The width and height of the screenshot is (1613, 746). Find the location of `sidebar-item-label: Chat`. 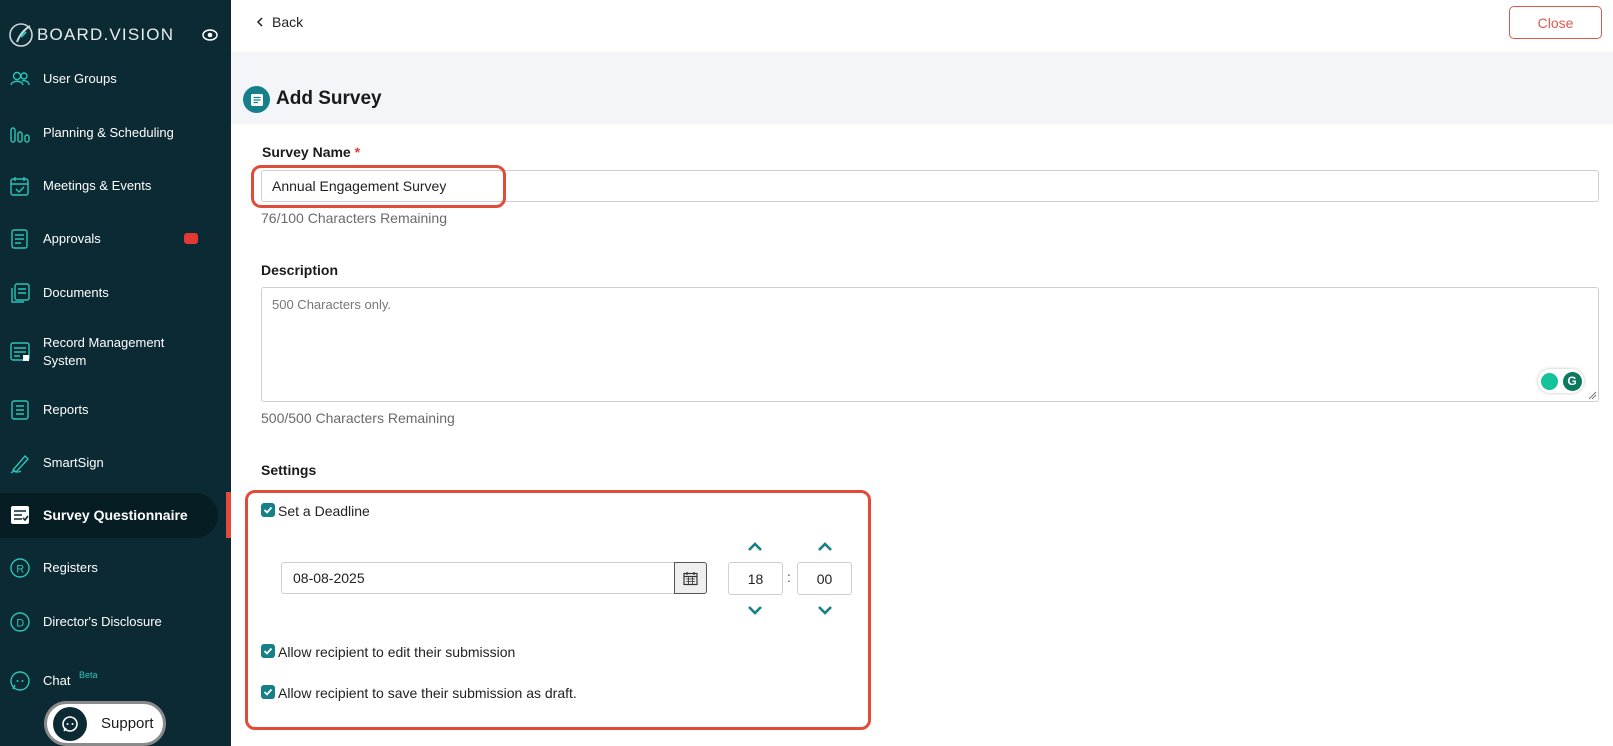

sidebar-item-label: Chat is located at coordinates (57, 680).